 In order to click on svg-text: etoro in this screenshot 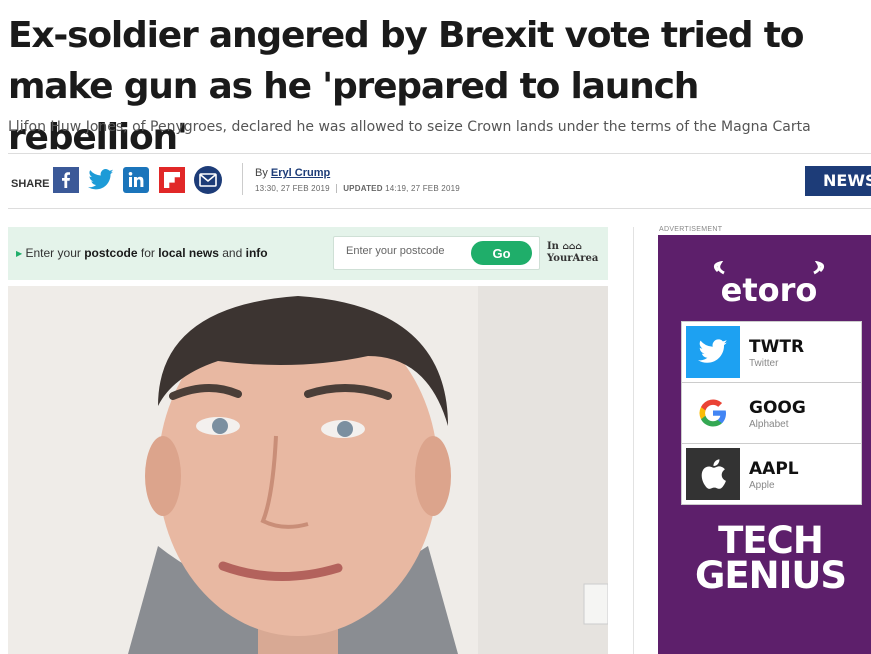, I will do `click(769, 289)`.